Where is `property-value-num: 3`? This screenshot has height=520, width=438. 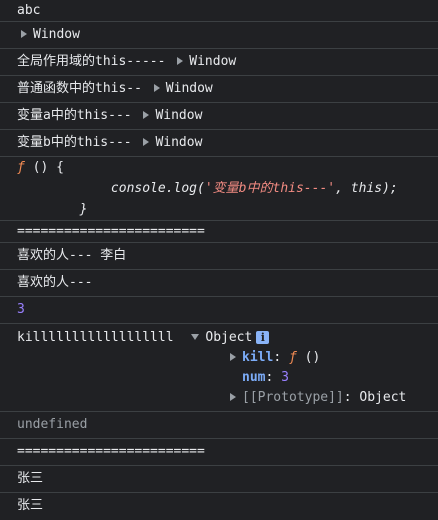
property-value-num: 3 is located at coordinates (285, 377).